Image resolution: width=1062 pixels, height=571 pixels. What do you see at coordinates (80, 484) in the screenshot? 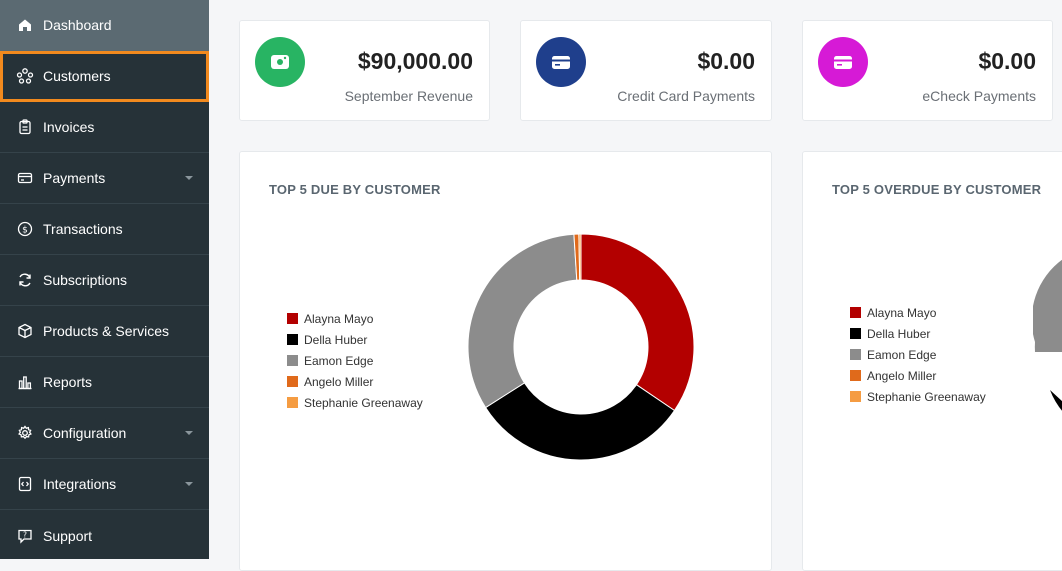
I see `sidebar-item-label: Integrations` at bounding box center [80, 484].